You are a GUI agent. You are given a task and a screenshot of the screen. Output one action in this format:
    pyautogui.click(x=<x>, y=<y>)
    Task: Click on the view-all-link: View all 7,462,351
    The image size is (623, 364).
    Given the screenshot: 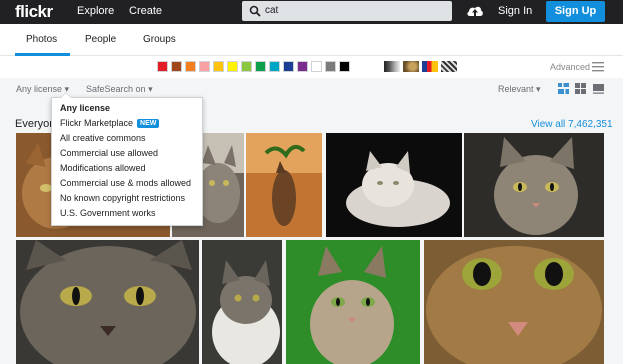 What is the action you would take?
    pyautogui.click(x=572, y=124)
    